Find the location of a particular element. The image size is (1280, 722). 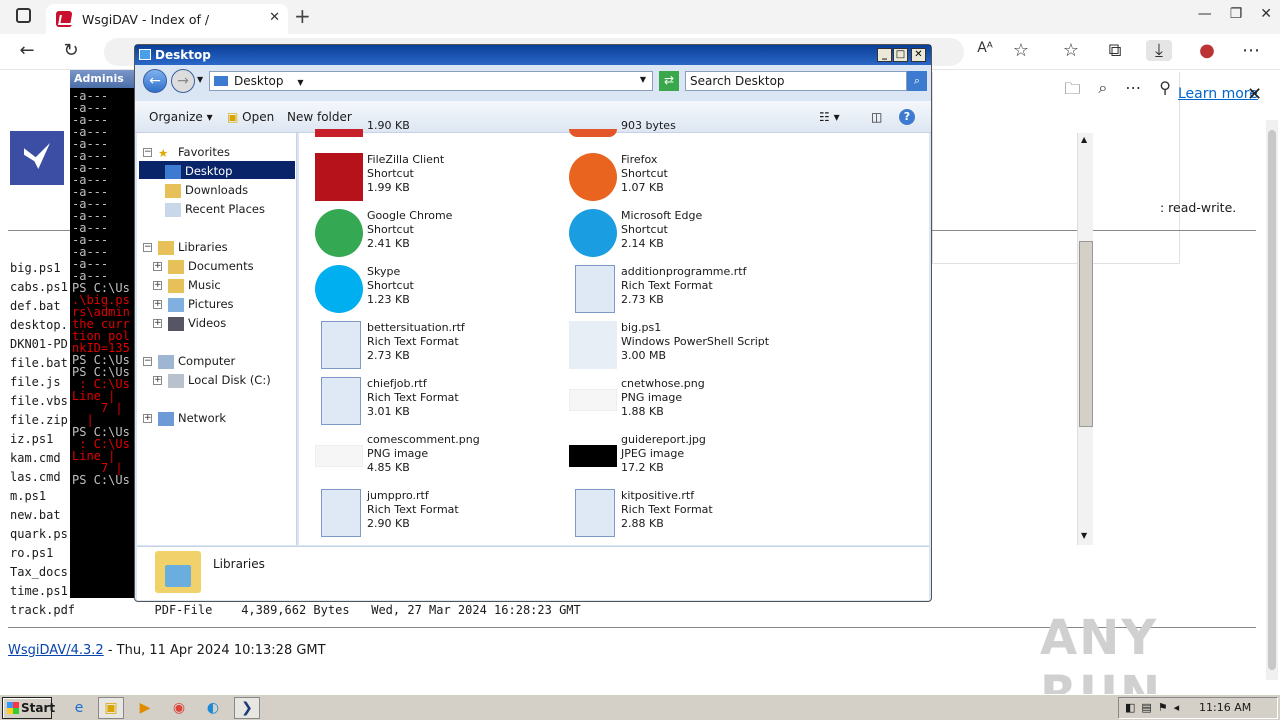

back-icon: ← is located at coordinates (27, 50).